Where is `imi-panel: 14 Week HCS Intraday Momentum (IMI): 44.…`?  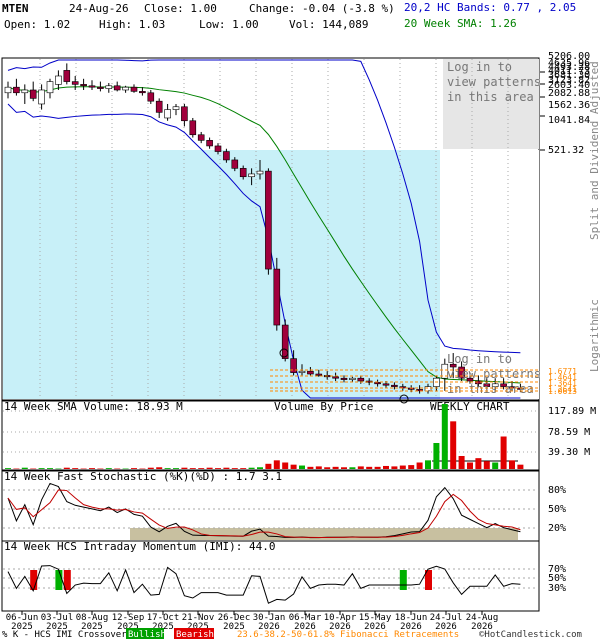
imi-panel: 14 Week HCS Intraday Momentum (IMI): 44.… is located at coordinates (283, 576).